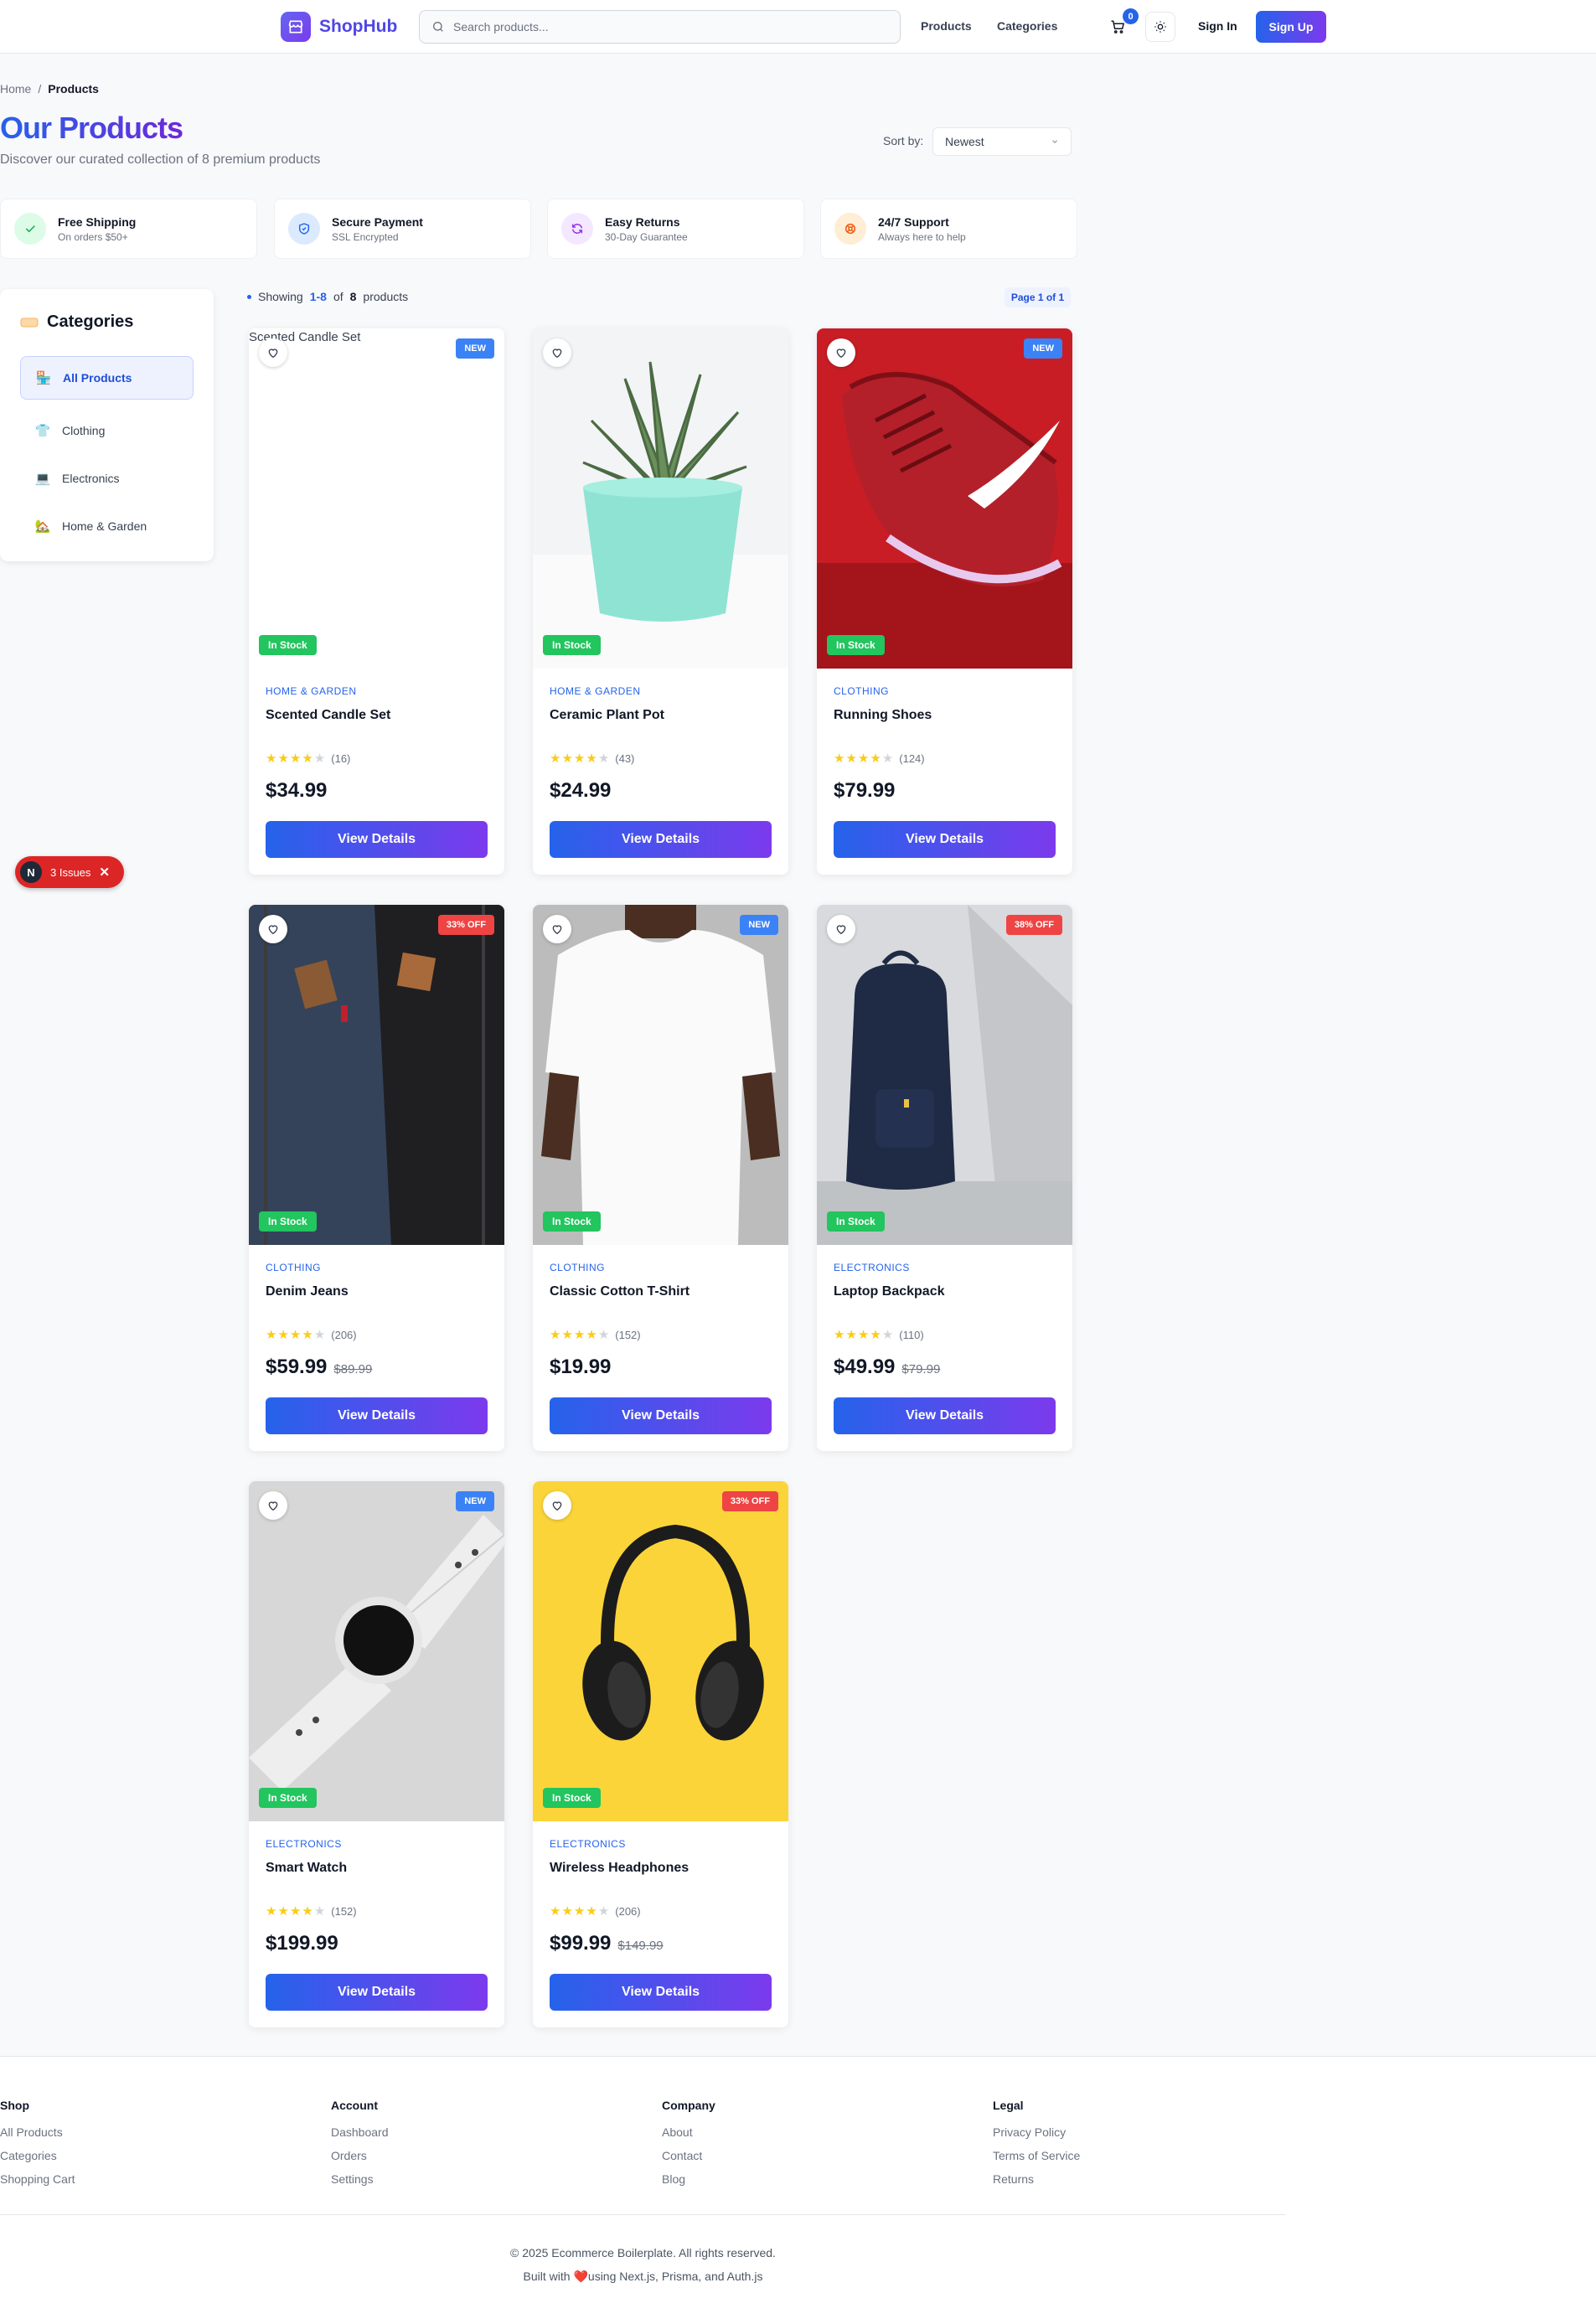 This screenshot has width=1596, height=2324. Describe the element at coordinates (307, 1291) in the screenshot. I see `product-name: Denim Jeans` at that location.